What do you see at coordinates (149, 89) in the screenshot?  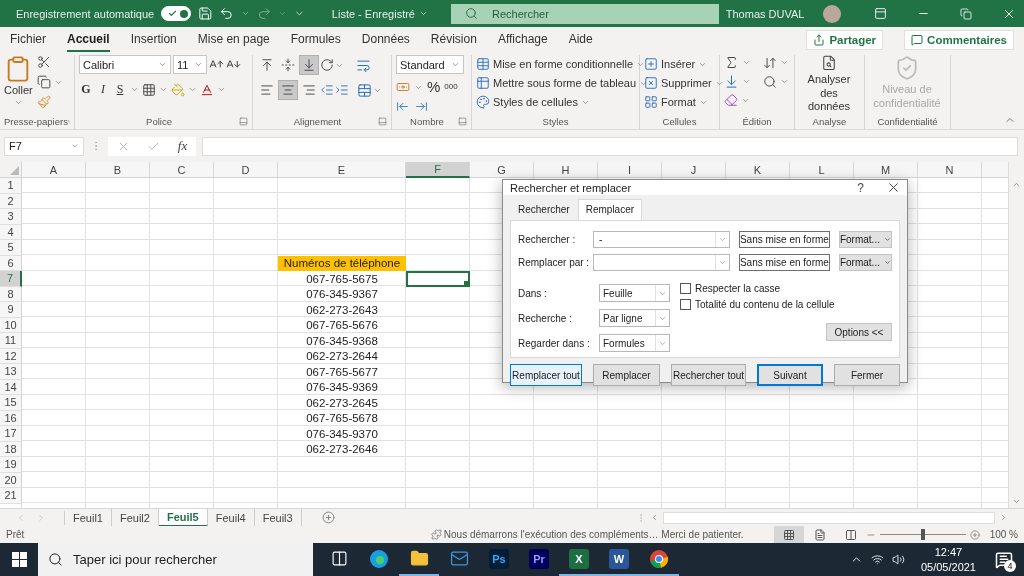 I see `borders-icon` at bounding box center [149, 89].